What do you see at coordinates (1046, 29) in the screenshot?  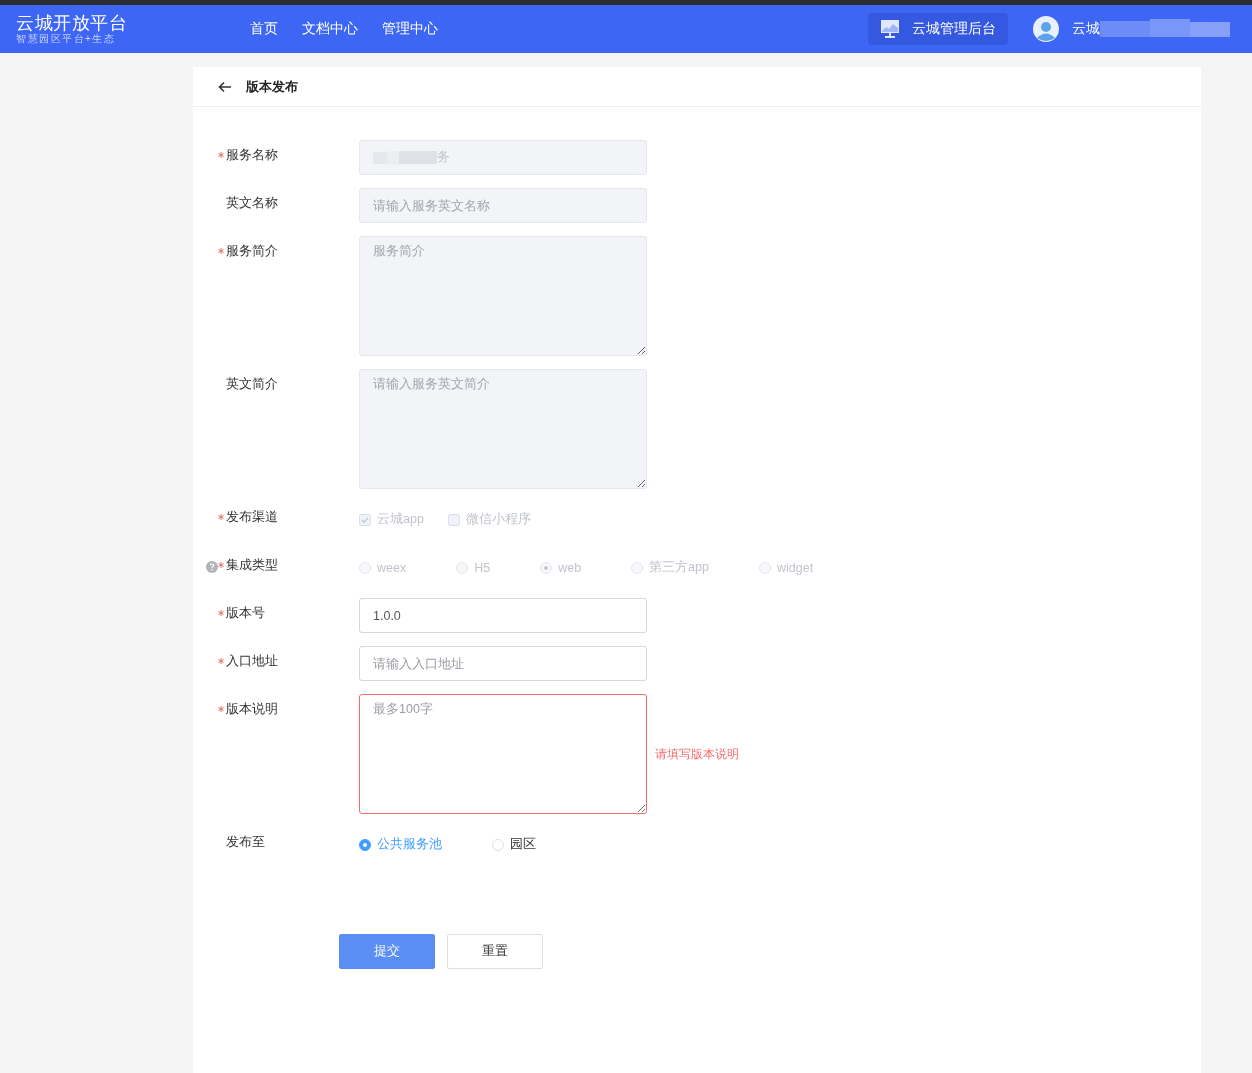 I see `avatar` at bounding box center [1046, 29].